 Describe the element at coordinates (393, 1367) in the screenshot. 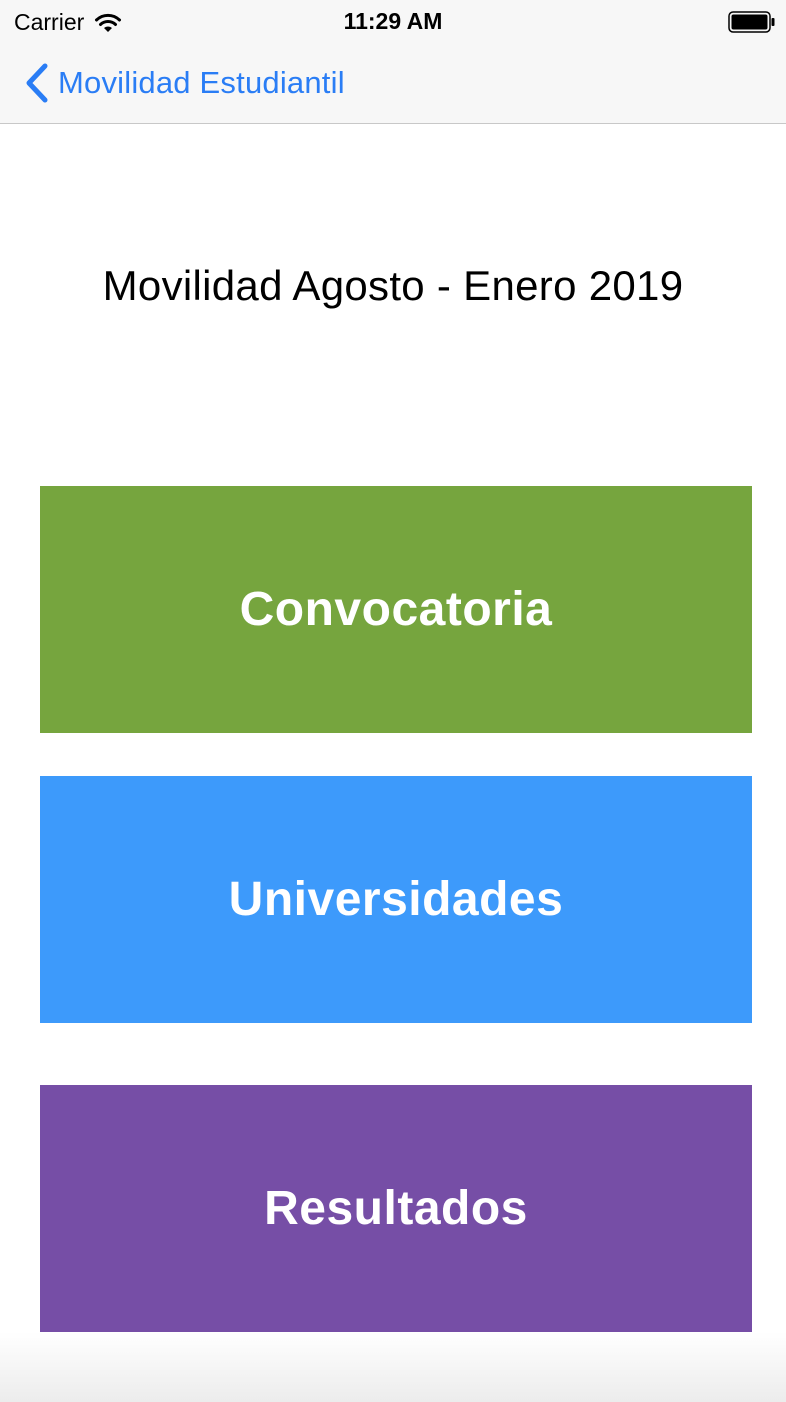

I see `bottom-bar` at that location.